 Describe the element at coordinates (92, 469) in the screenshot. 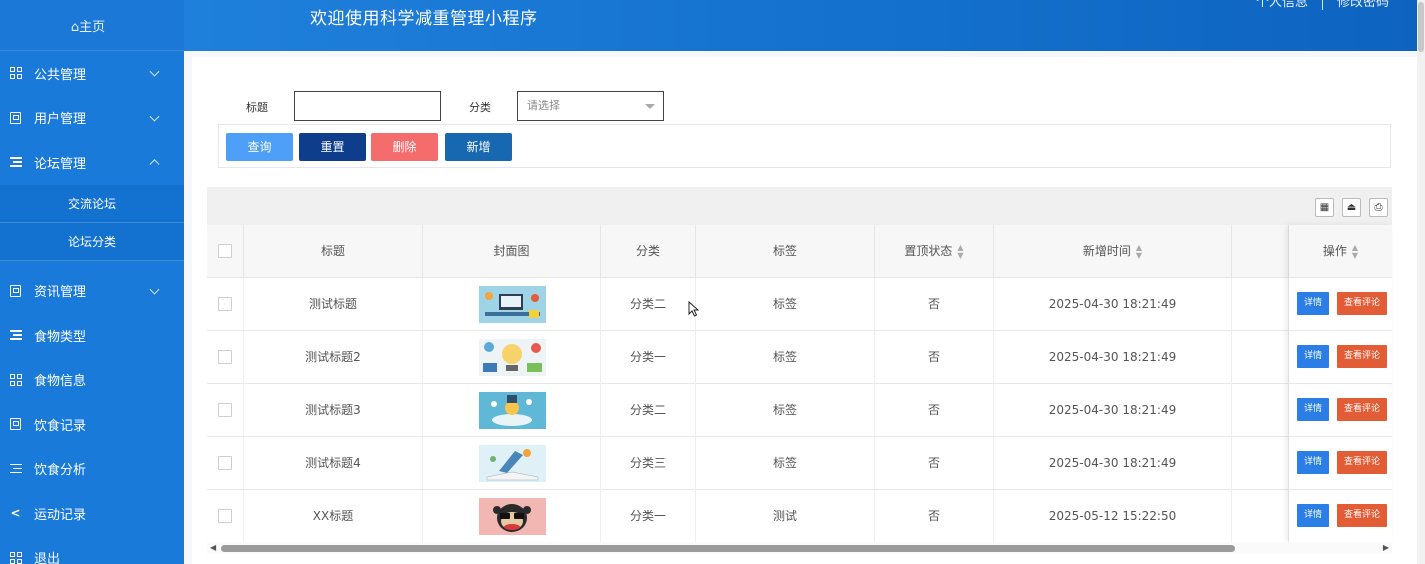

I see `sidebar-item-diet-analysis: 饮食分析` at that location.